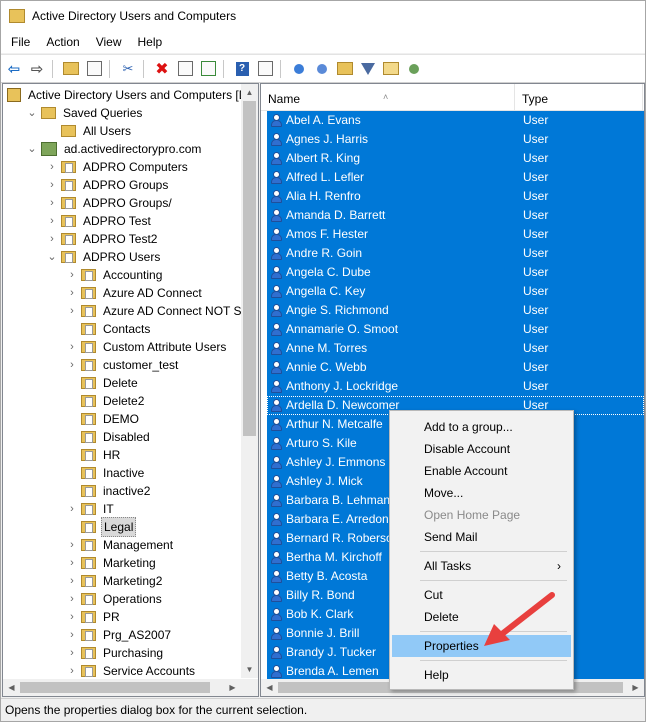  I want to click on tree-item: › Azure AD Connect NOT Synce, so click(162, 311).